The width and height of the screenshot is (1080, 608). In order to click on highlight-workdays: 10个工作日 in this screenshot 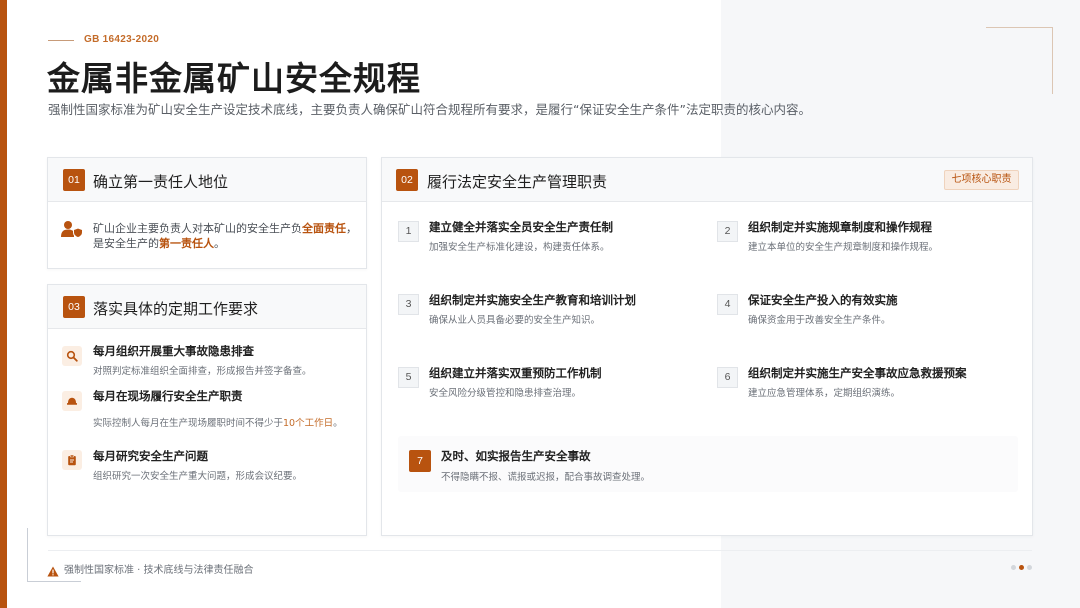, I will do `click(308, 423)`.